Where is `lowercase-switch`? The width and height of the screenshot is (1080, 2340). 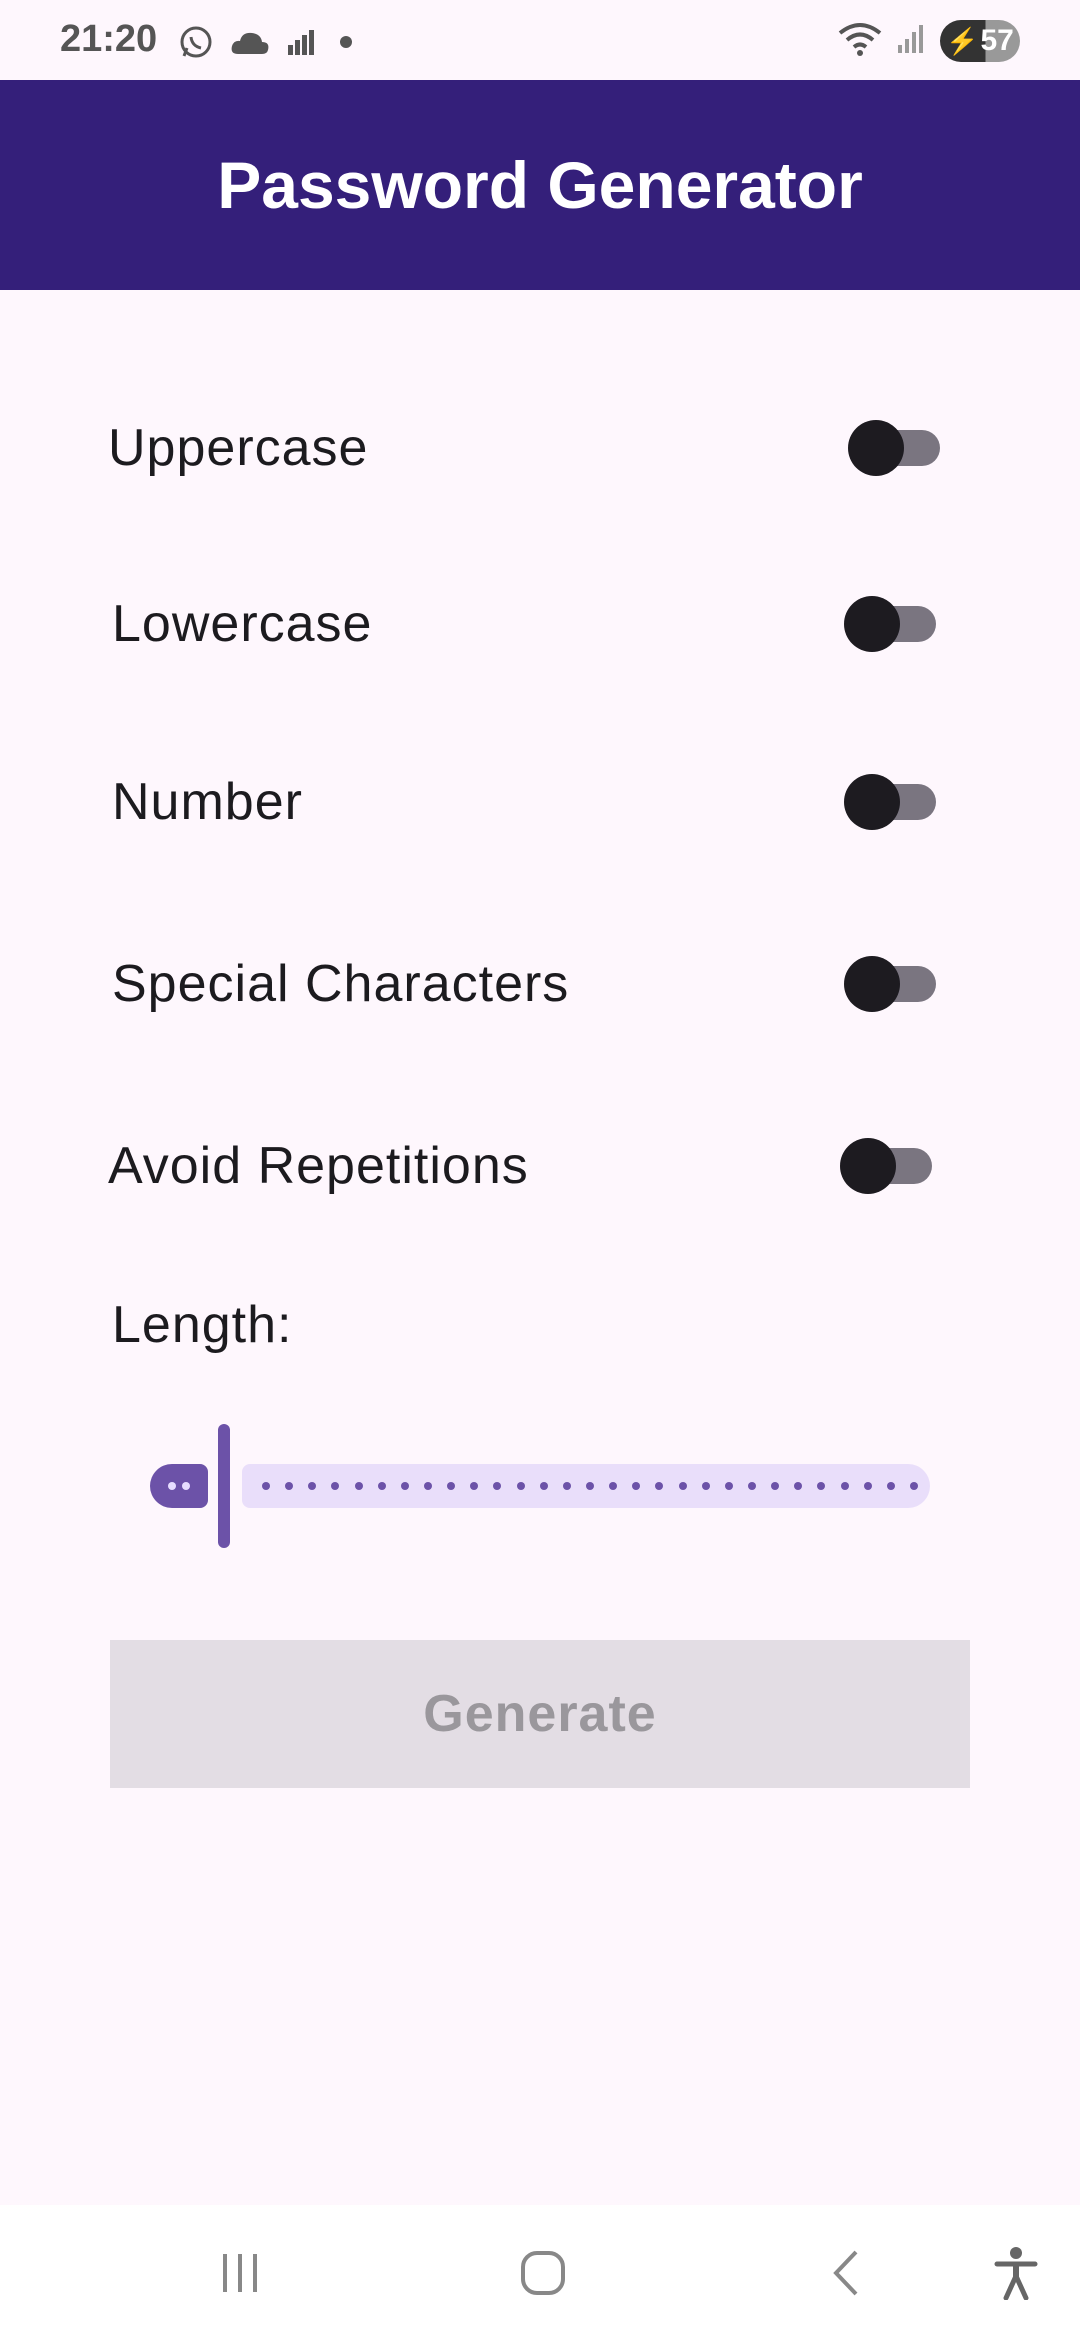 lowercase-switch is located at coordinates (890, 624).